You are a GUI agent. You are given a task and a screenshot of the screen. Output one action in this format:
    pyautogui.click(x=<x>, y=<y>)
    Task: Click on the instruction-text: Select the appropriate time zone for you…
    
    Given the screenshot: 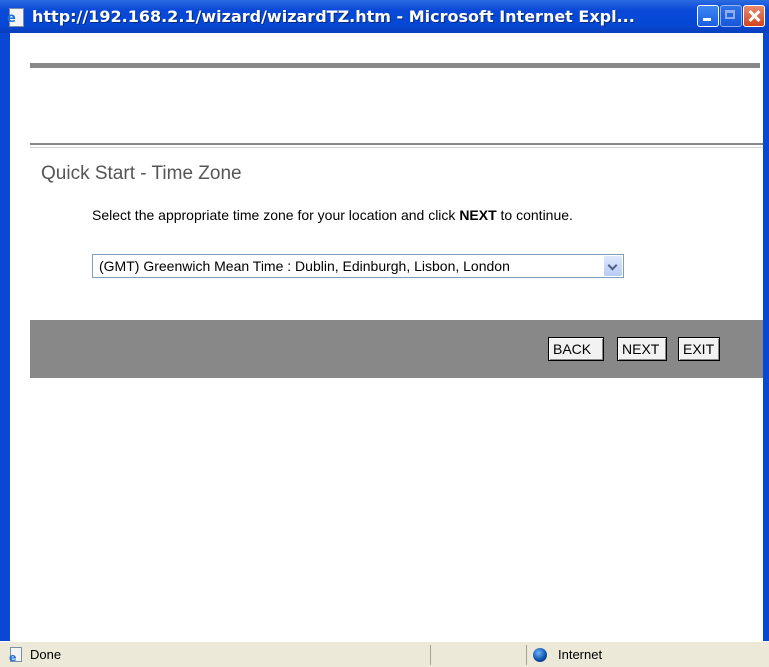 What is the action you would take?
    pyautogui.click(x=332, y=215)
    